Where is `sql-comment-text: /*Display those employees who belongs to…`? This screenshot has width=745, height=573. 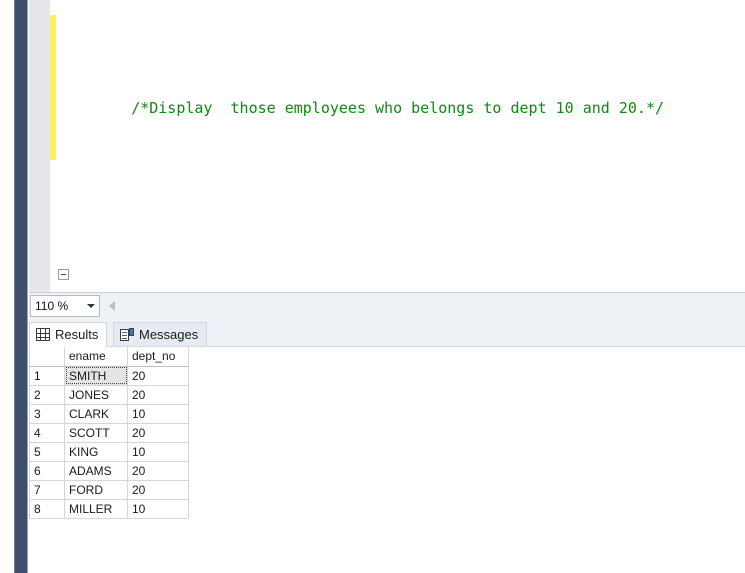
sql-comment-text: /*Display those employees who belongs to… is located at coordinates (398, 108).